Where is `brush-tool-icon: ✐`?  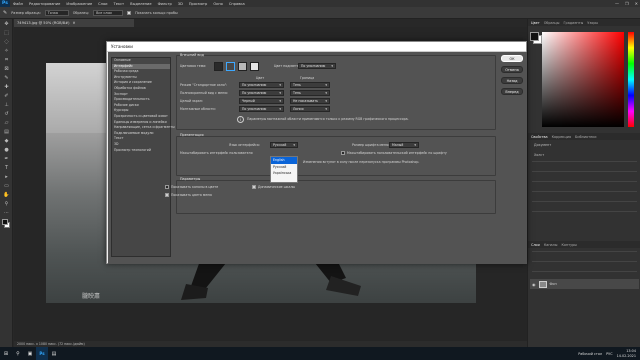
brush-tool-icon: ✐ is located at coordinates (6, 95).